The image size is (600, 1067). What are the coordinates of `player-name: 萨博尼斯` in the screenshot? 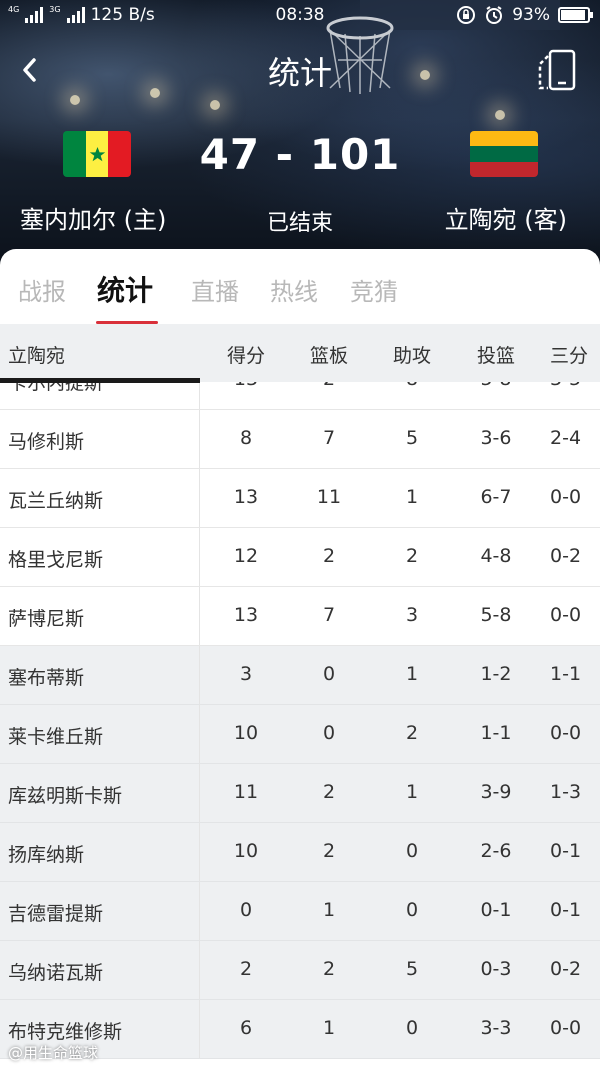 It's located at (46, 619).